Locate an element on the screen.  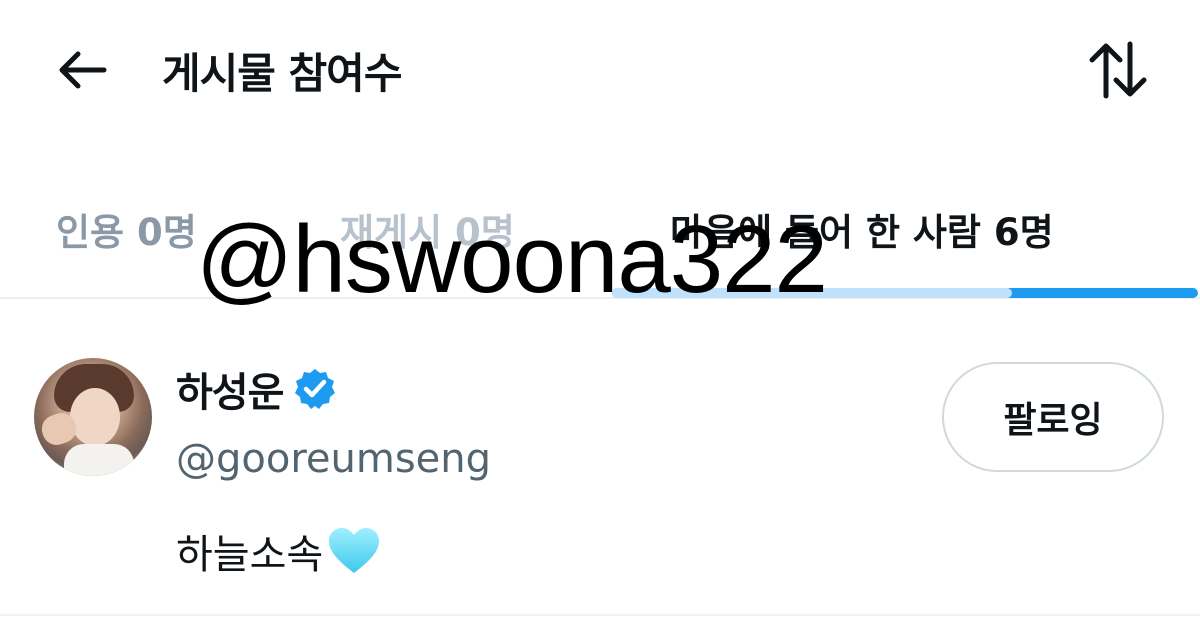
list-divider is located at coordinates (600, 615).